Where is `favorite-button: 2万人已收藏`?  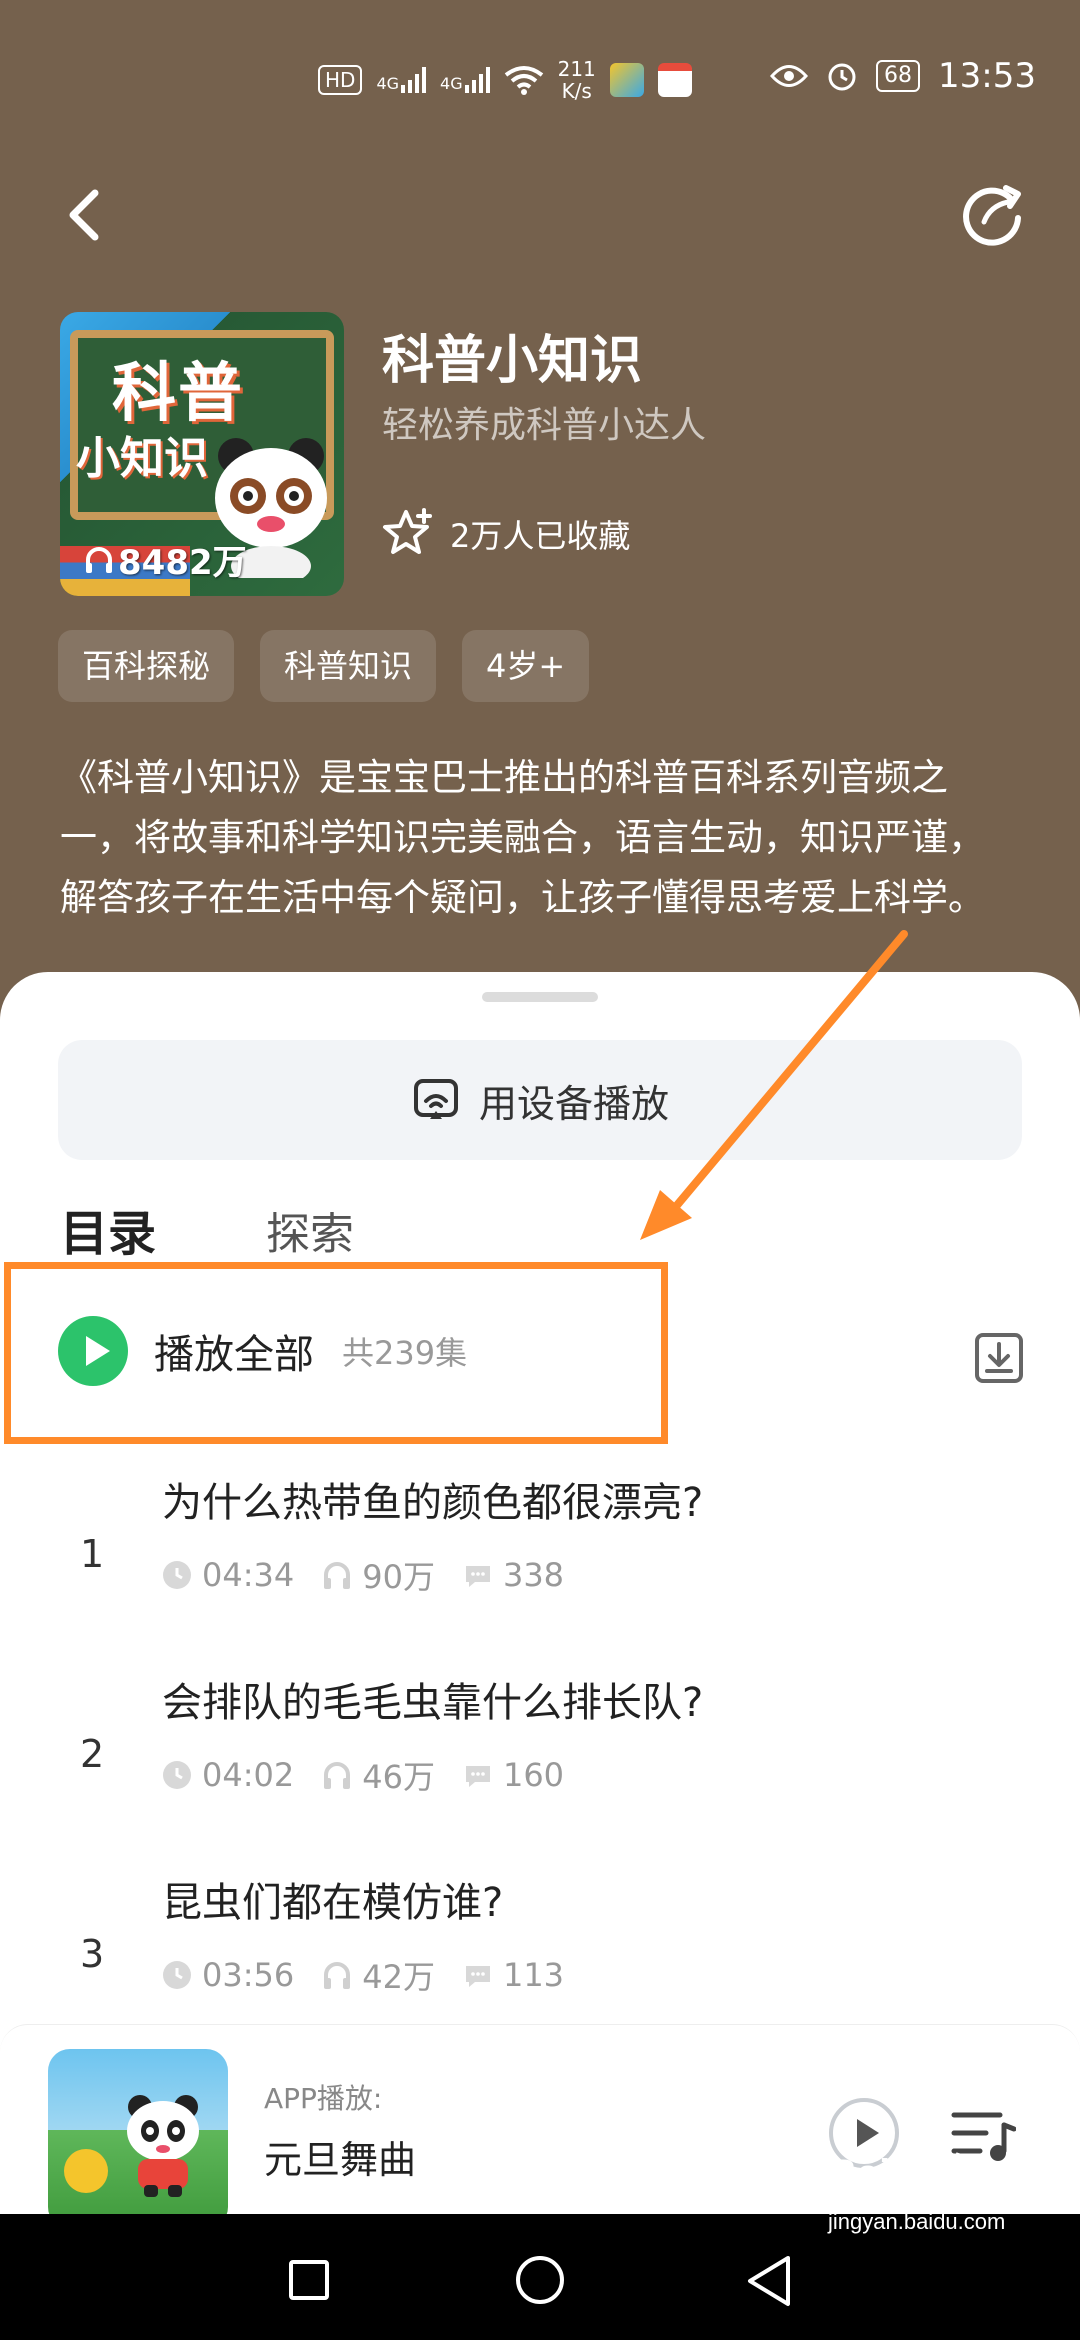
favorite-button: 2万人已收藏 is located at coordinates (505, 534).